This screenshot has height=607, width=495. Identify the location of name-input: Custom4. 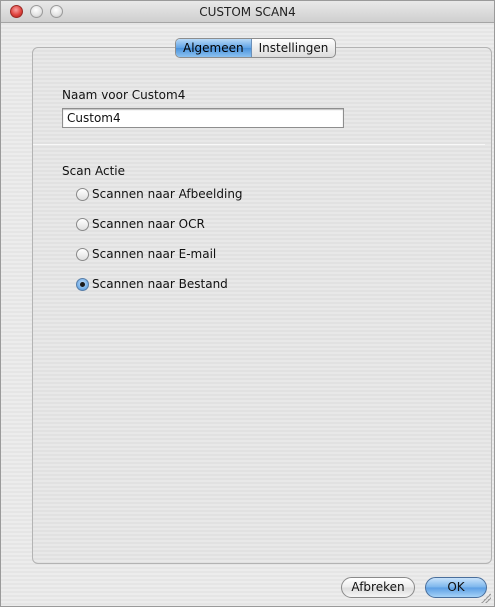
(203, 118).